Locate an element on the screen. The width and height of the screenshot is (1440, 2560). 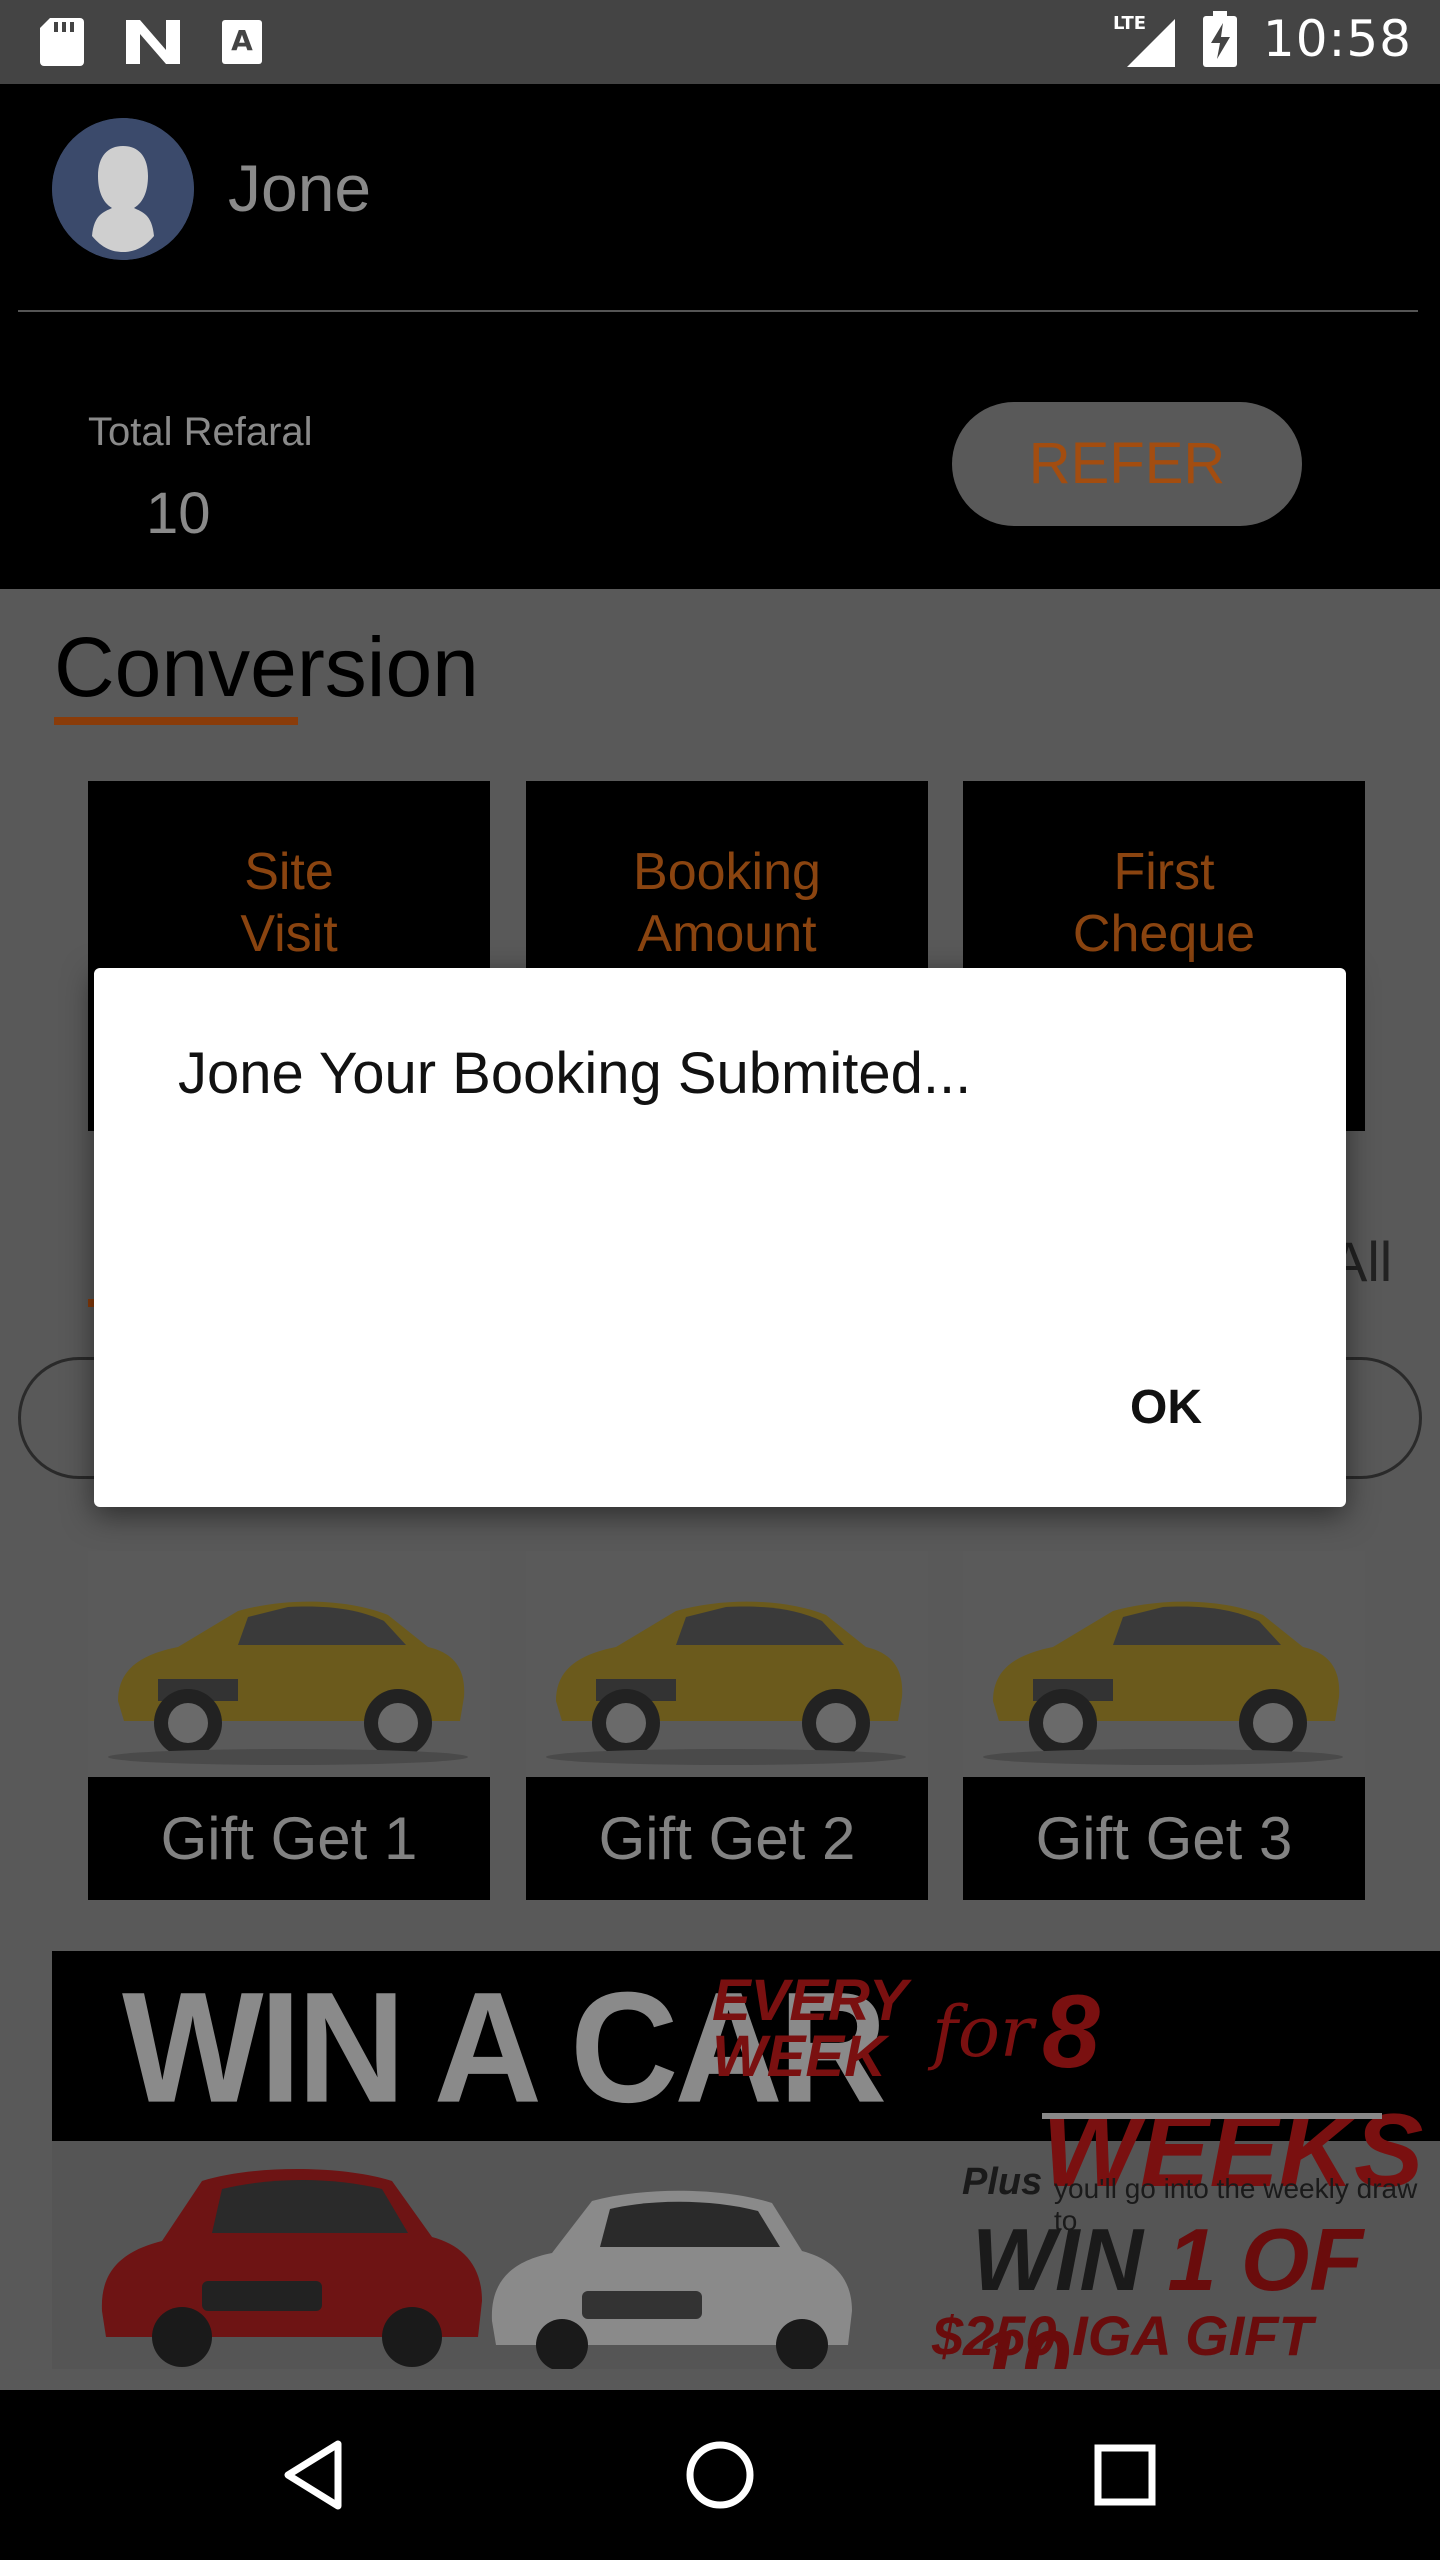
back-icon is located at coordinates (315, 2475).